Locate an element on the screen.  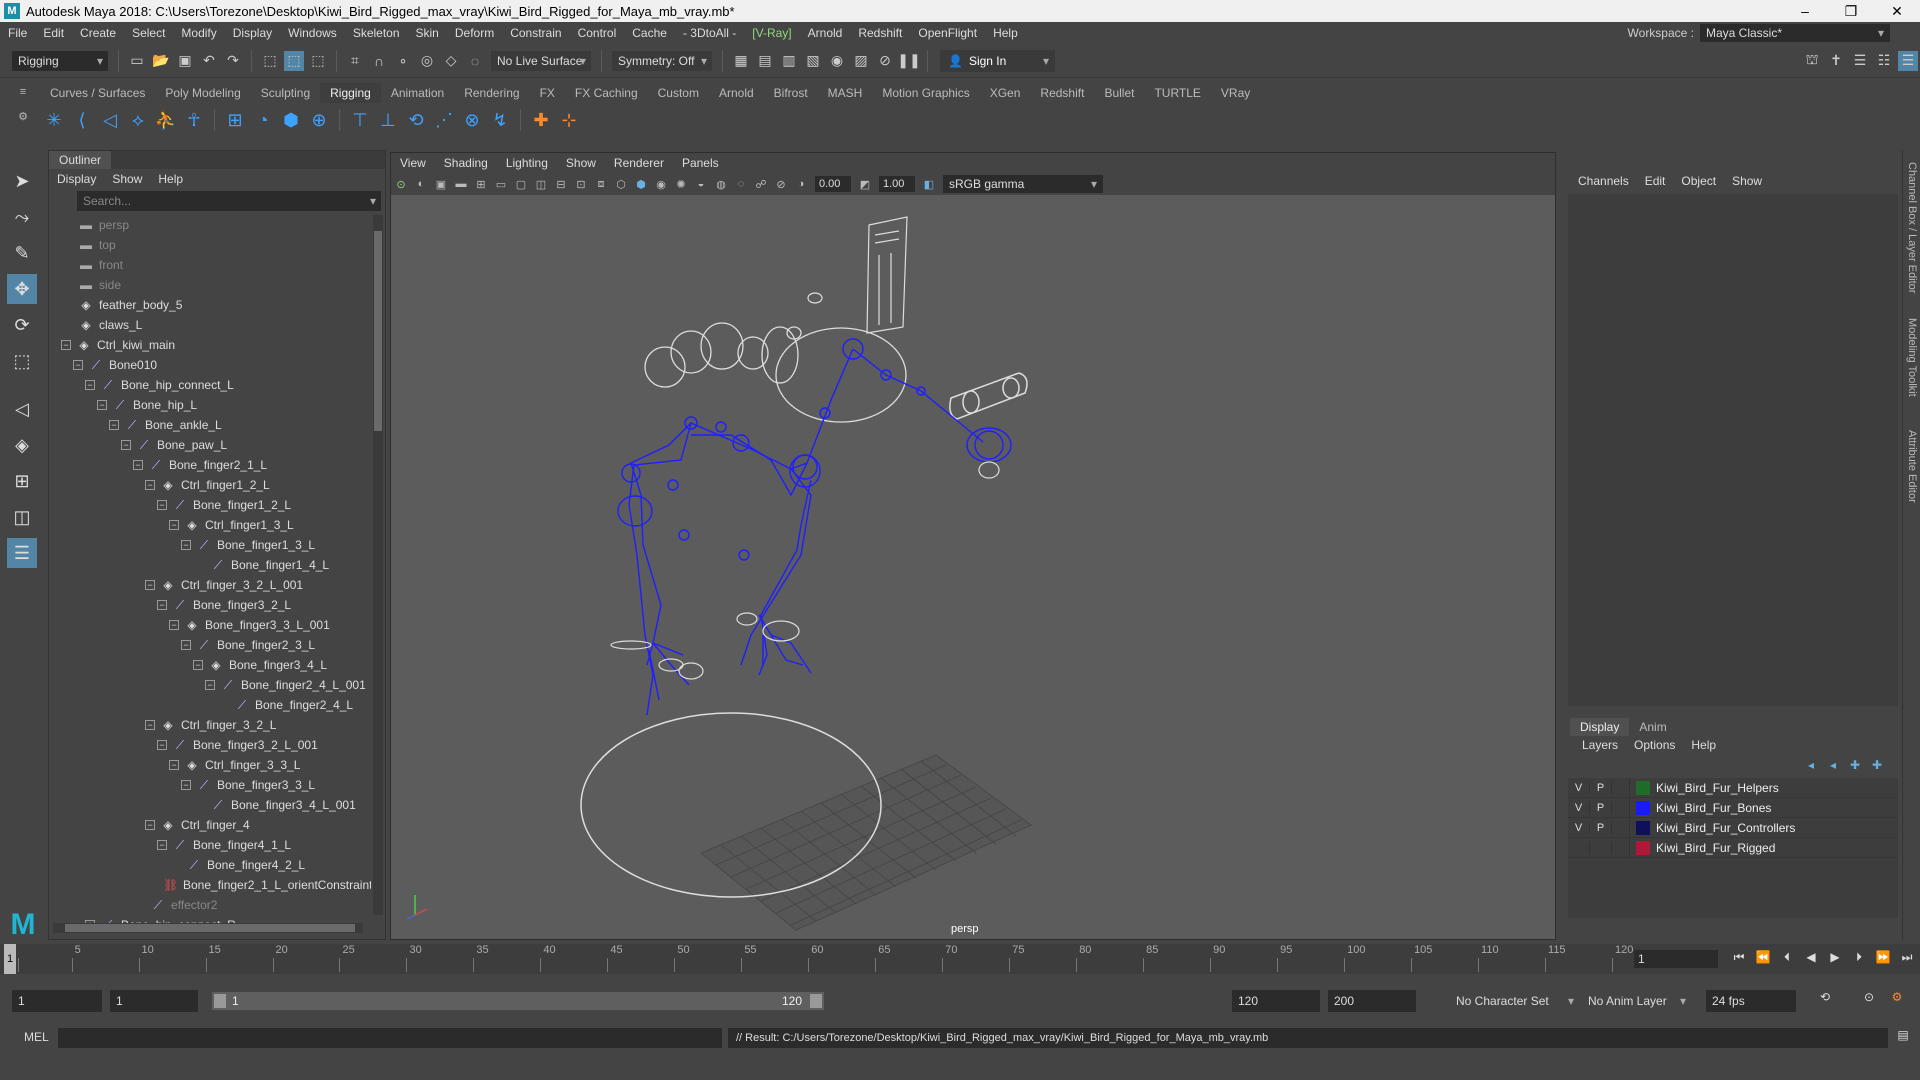
outliner-row: − ◈ Bone_finger3_4_L is located at coordinates (260, 665).